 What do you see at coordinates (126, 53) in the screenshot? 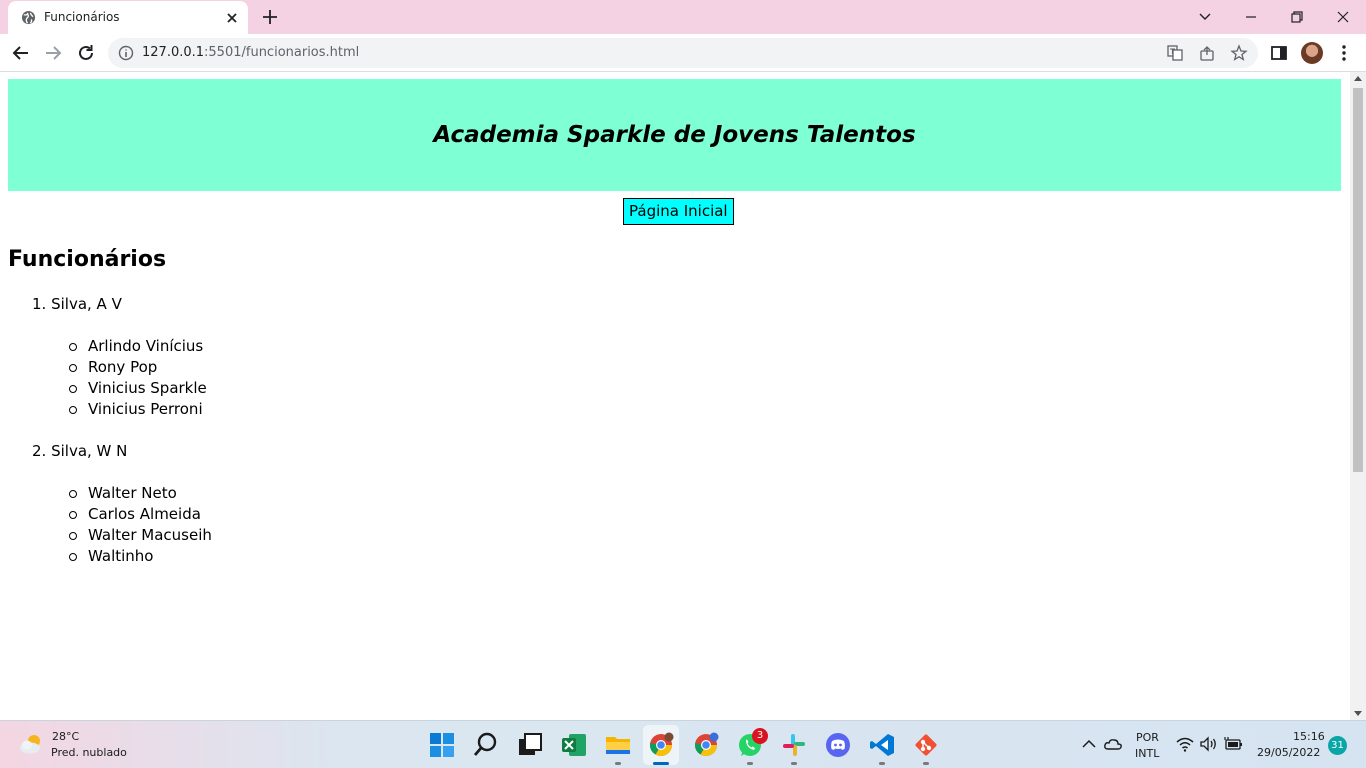
I see `site-info-icon` at bounding box center [126, 53].